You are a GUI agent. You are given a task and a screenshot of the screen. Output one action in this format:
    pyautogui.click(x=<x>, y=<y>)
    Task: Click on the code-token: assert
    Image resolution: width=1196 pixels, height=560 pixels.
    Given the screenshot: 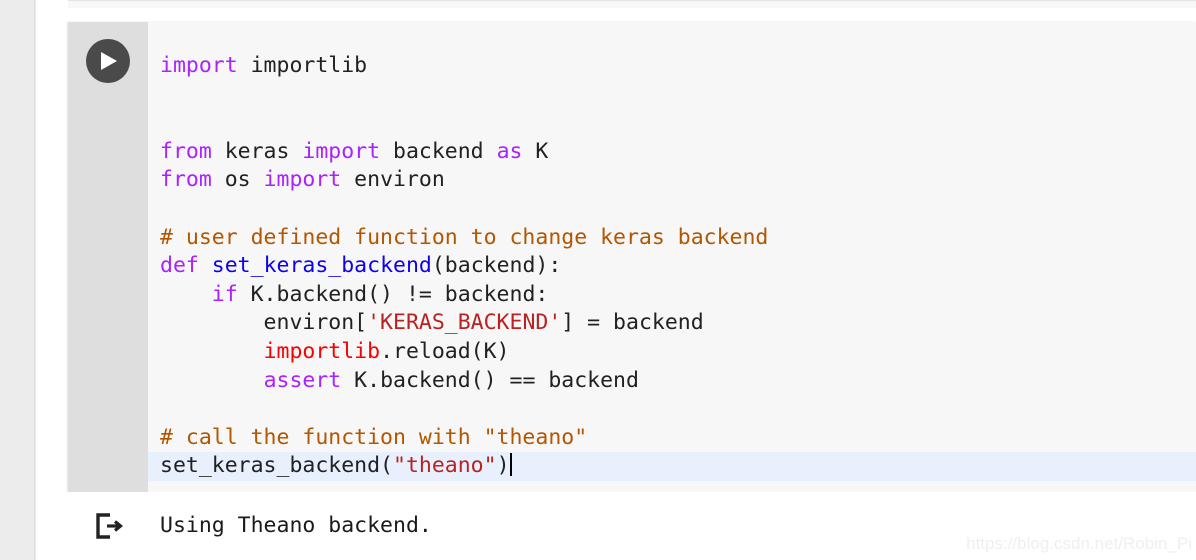 What is the action you would take?
    pyautogui.click(x=302, y=380)
    